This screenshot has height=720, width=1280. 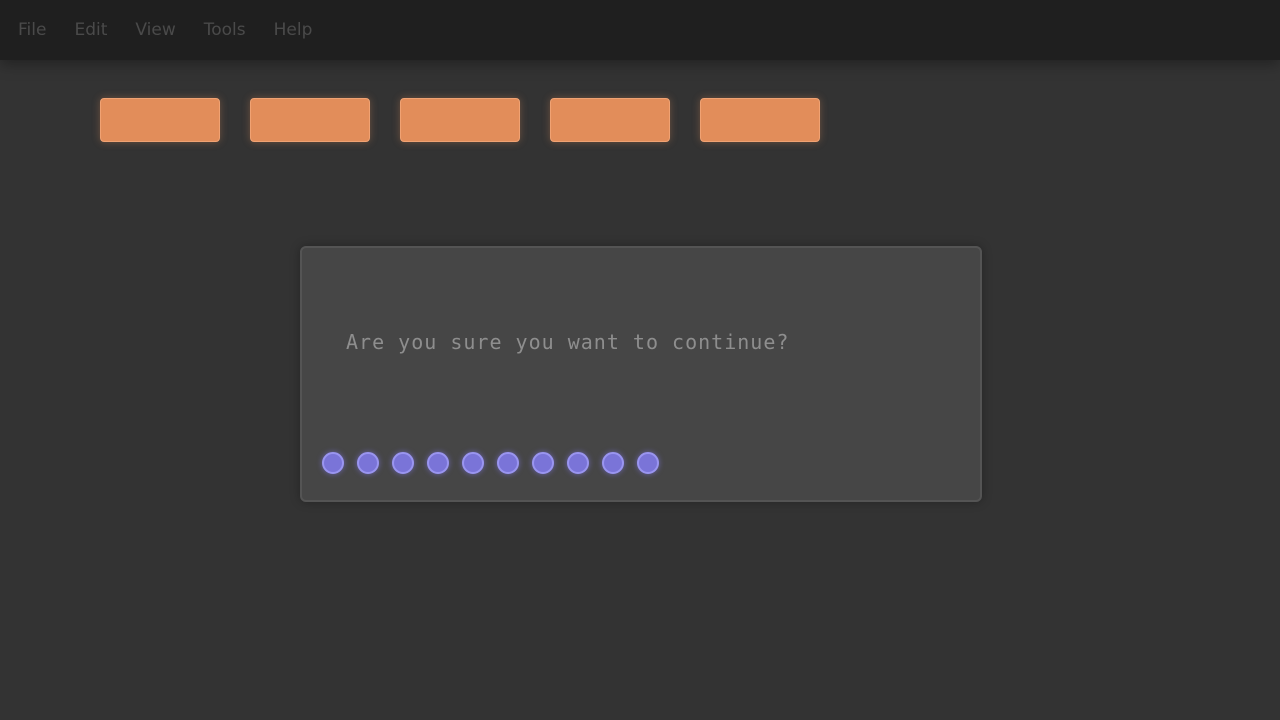 I want to click on menu-edit: Edit, so click(x=90, y=30).